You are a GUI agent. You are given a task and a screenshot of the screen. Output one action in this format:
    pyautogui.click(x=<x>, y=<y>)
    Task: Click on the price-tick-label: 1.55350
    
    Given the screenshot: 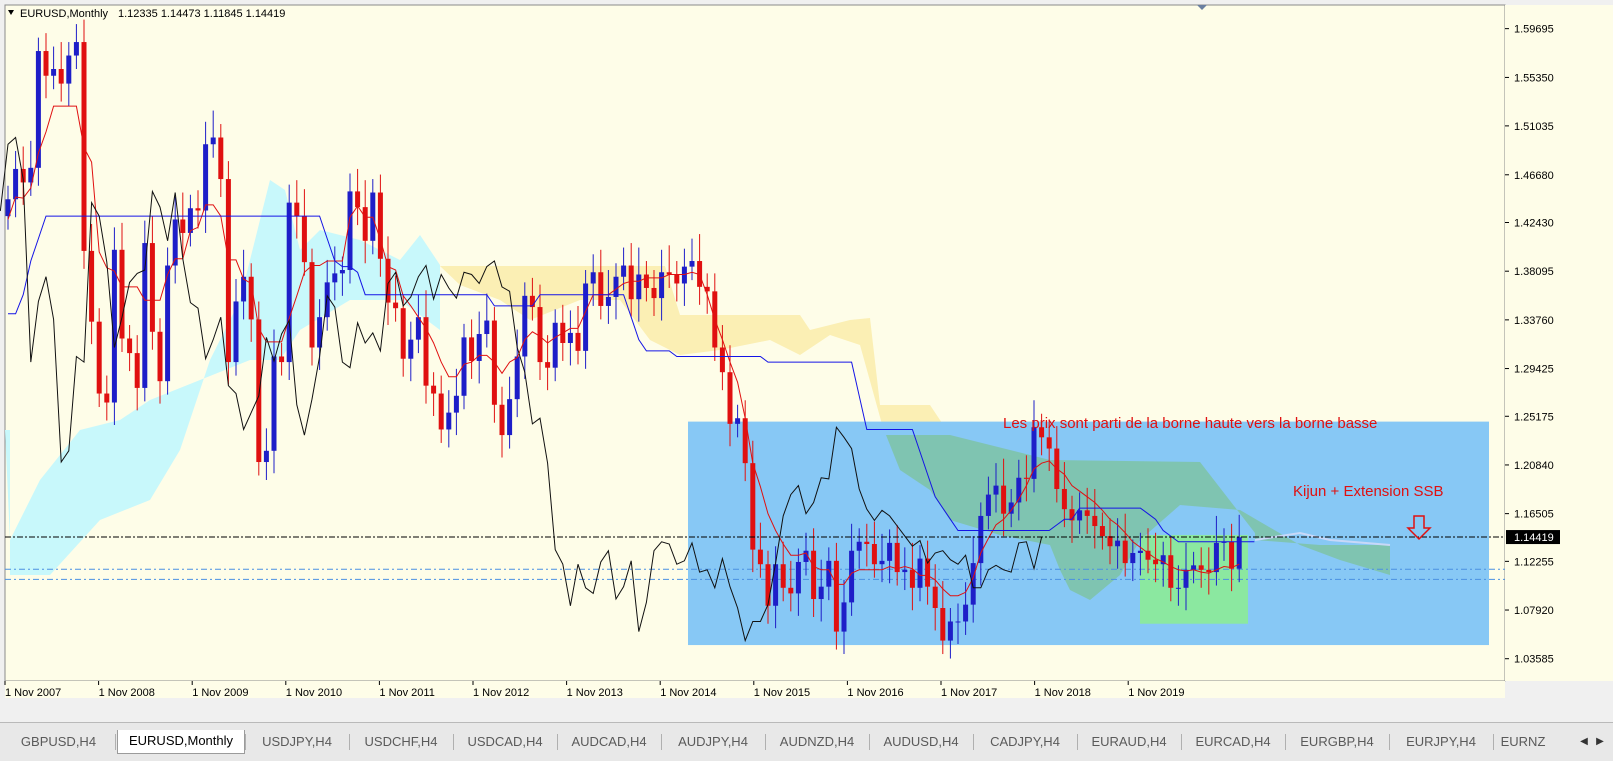 What is the action you would take?
    pyautogui.click(x=1534, y=78)
    